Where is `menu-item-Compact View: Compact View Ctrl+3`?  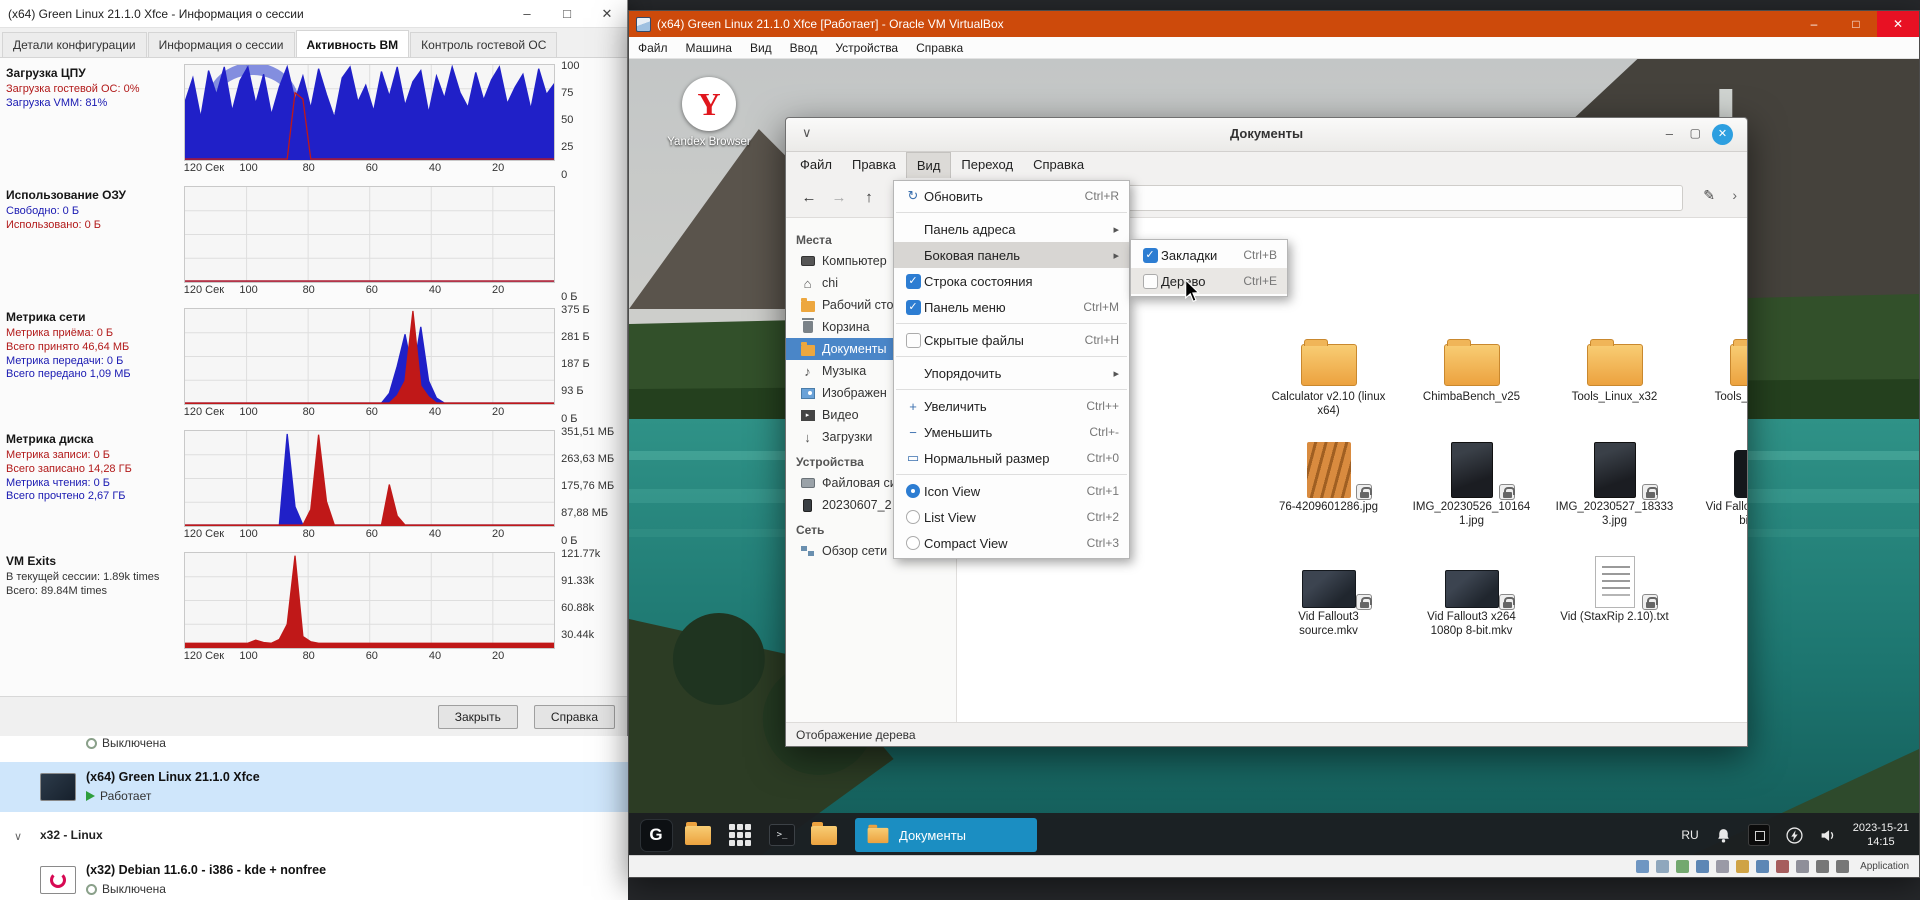 menu-item-Compact View: Compact View Ctrl+3 is located at coordinates (1011, 543).